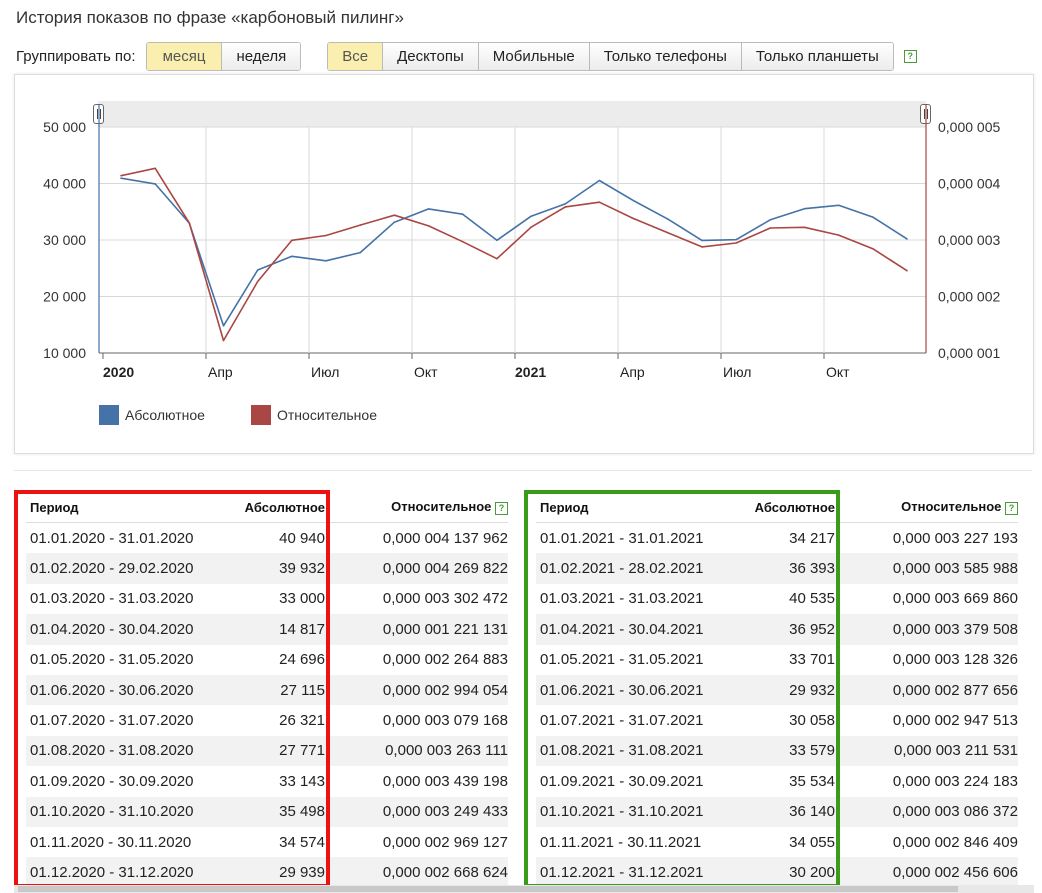  I want to click on cell-relative: 0,000 003 302 472, so click(445, 599).